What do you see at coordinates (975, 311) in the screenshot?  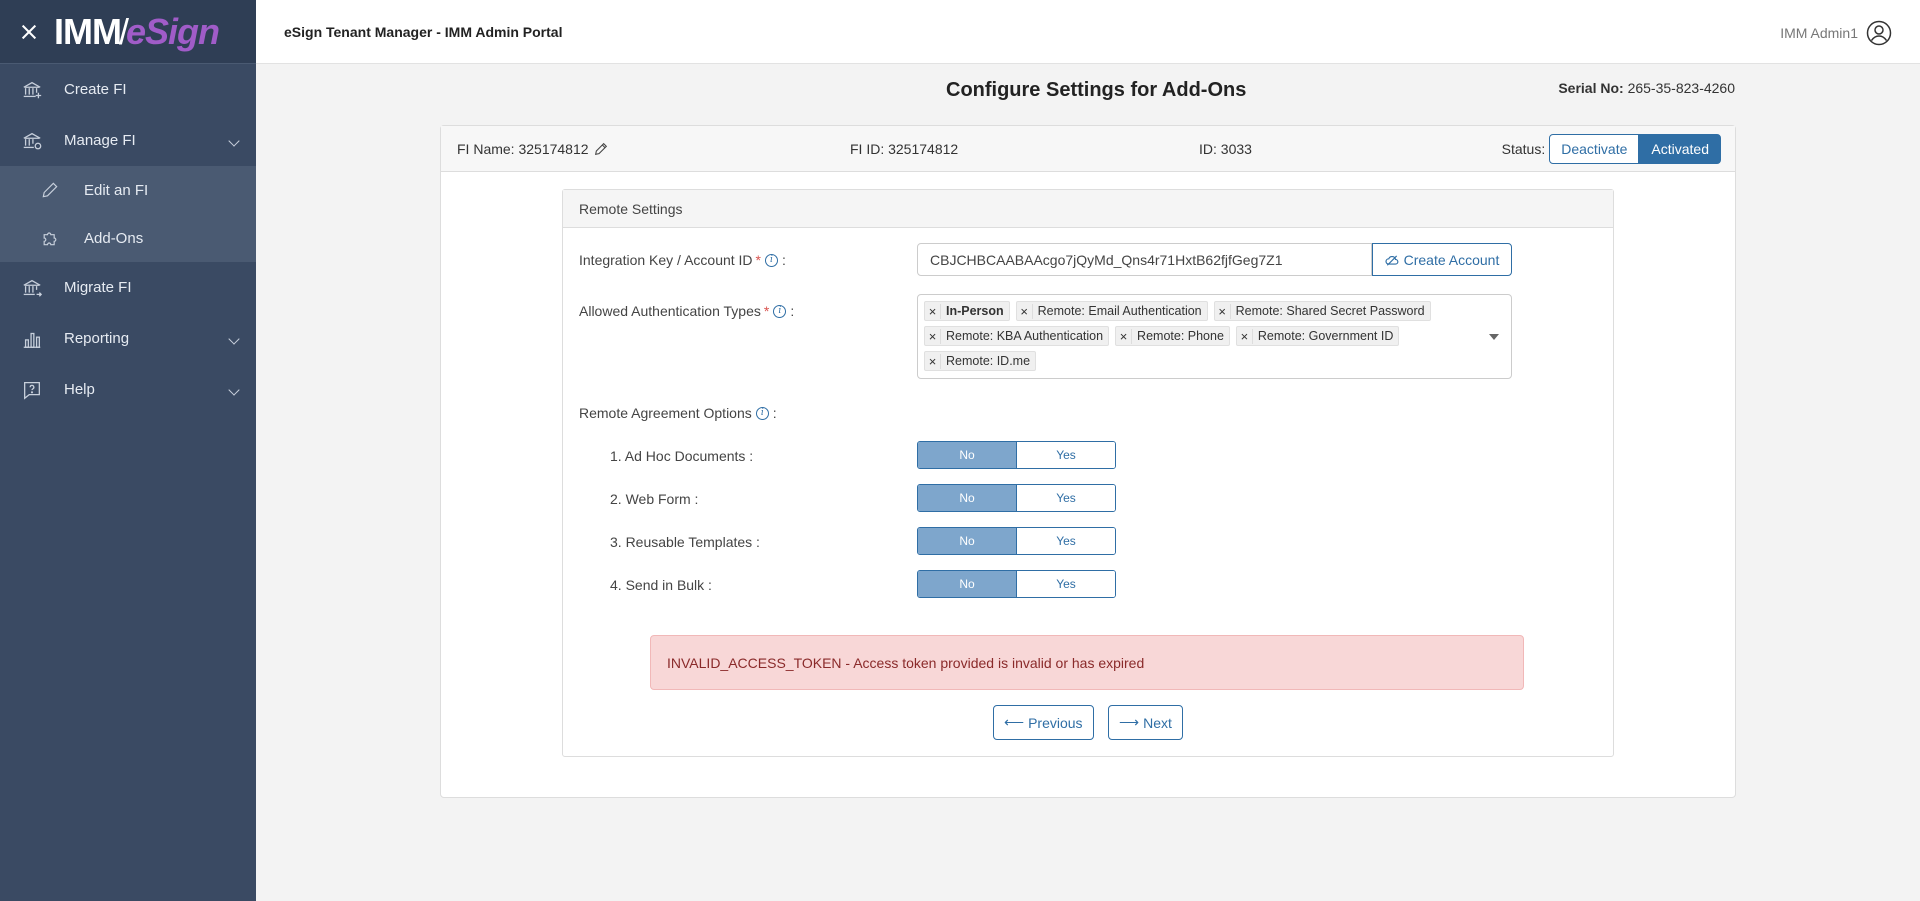 I see `tag-label: In-Person` at bounding box center [975, 311].